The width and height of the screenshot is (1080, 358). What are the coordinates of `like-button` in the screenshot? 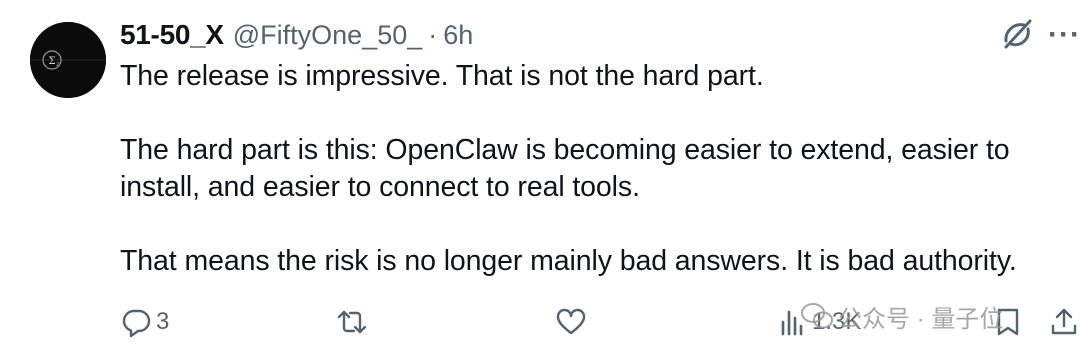 It's located at (573, 322).